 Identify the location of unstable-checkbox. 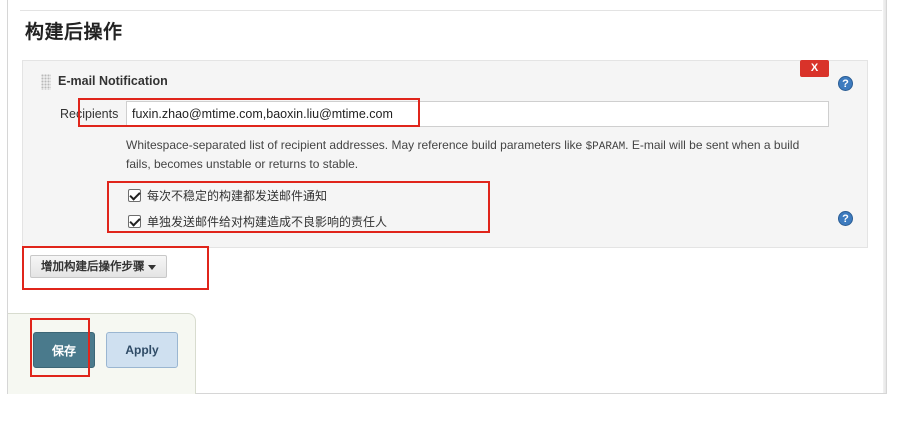
(134, 195).